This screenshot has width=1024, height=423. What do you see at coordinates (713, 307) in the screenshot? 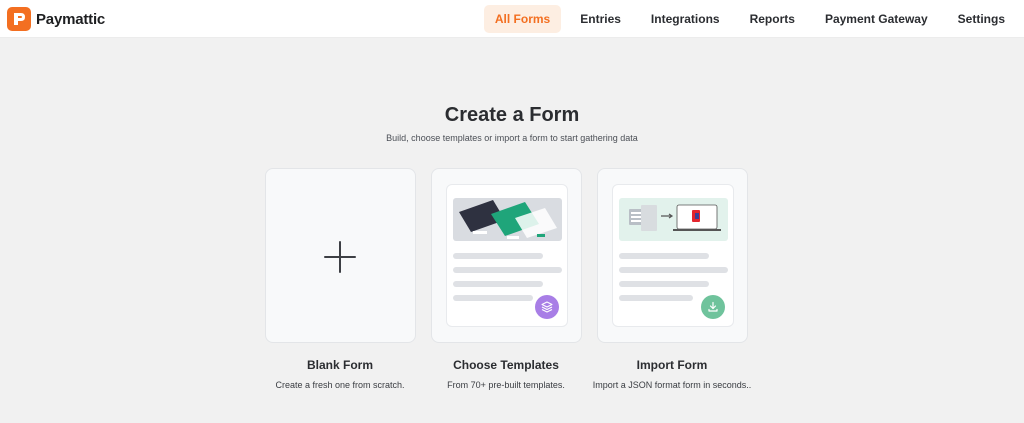
I see `download-icon` at bounding box center [713, 307].